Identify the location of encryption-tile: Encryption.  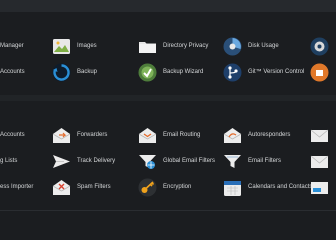
(164, 187).